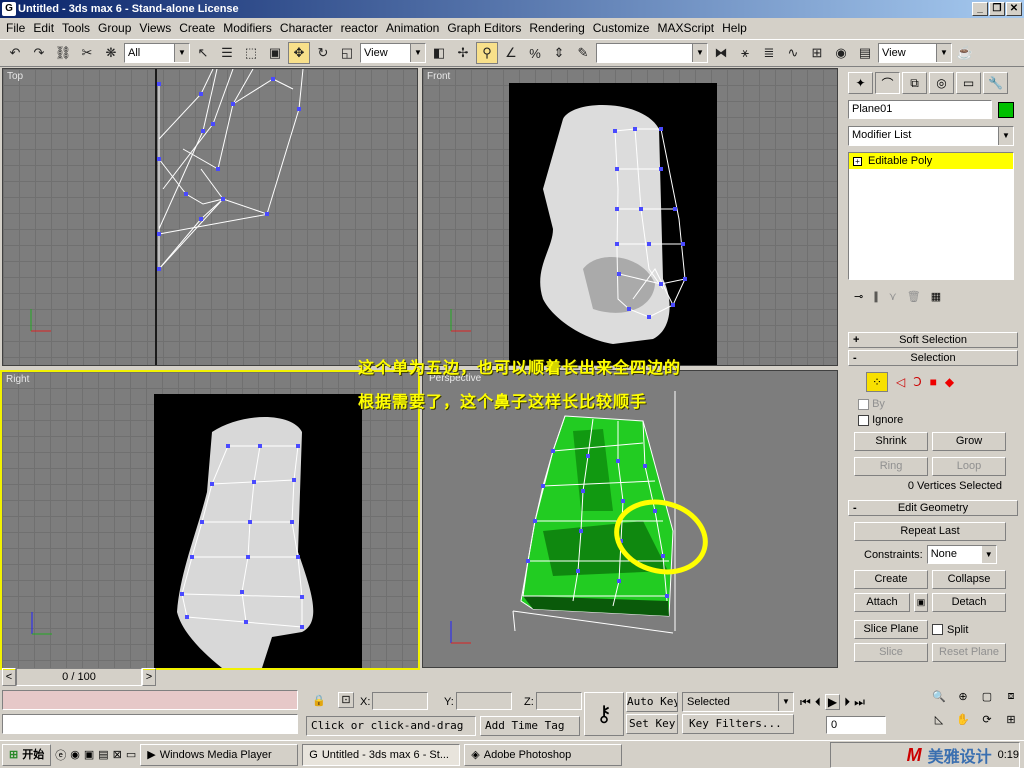  What do you see at coordinates (103, 754) in the screenshot?
I see `quicklaunch-doc-icon: ▤` at bounding box center [103, 754].